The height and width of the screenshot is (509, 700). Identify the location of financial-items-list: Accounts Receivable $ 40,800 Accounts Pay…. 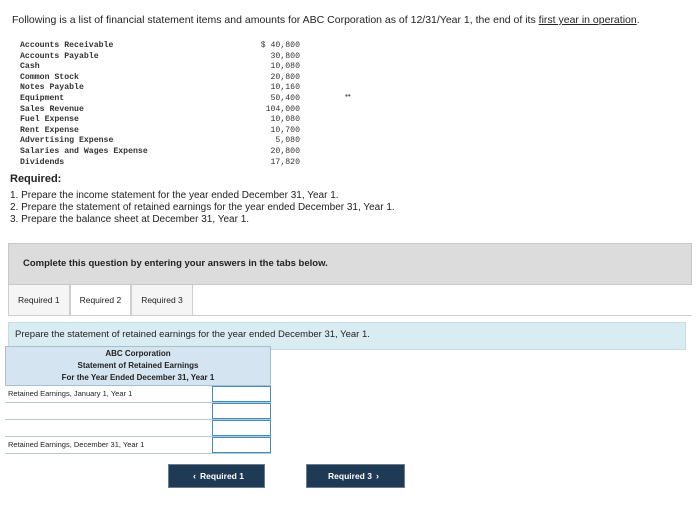
(160, 104).